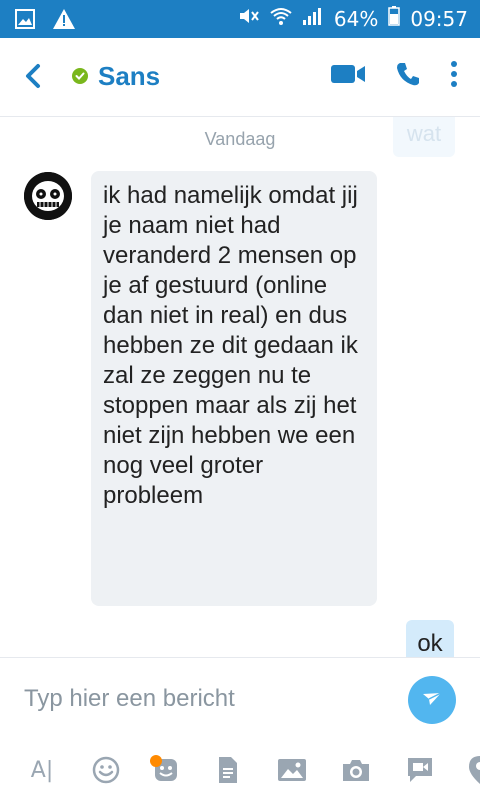 This screenshot has width=480, height=800. What do you see at coordinates (281, 18) in the screenshot?
I see `wifi-icon` at bounding box center [281, 18].